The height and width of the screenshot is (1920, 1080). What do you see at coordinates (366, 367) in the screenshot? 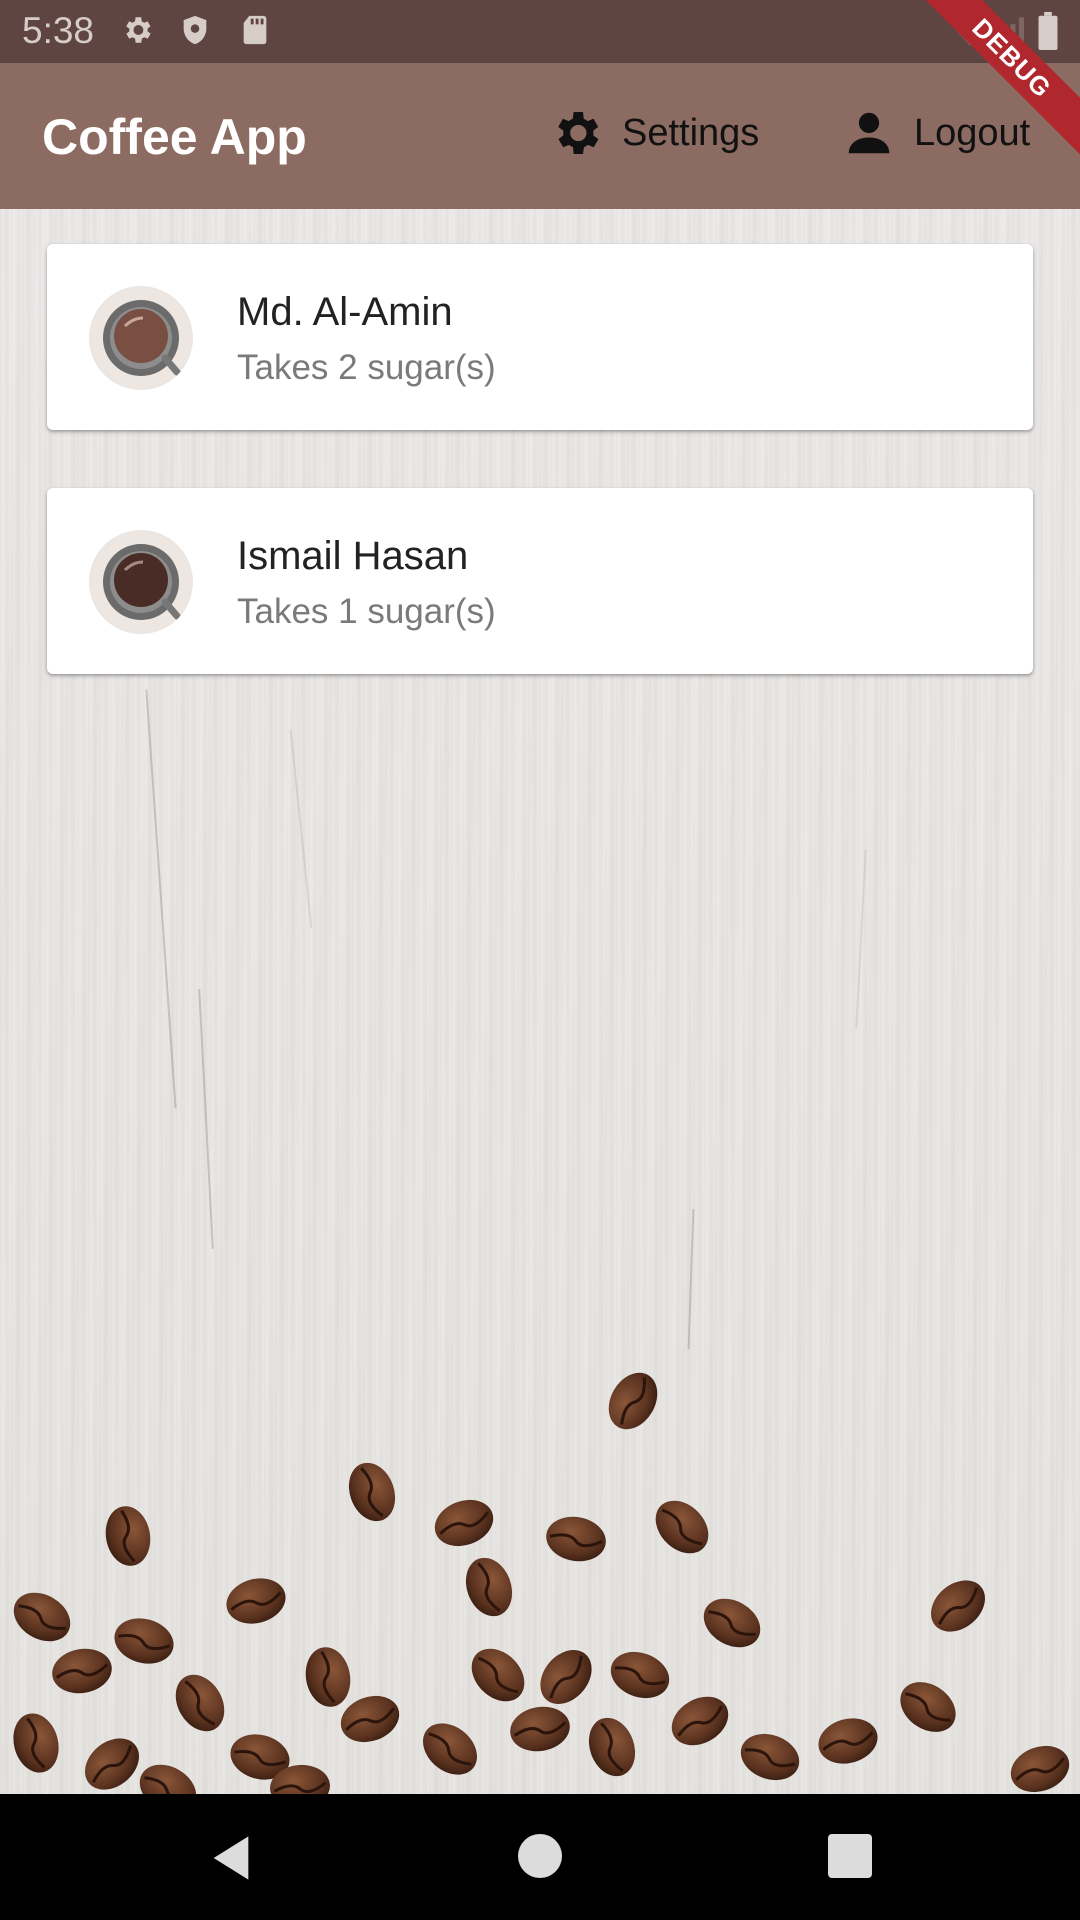
I see `sugar-count: Takes 2 sugar(s)` at bounding box center [366, 367].